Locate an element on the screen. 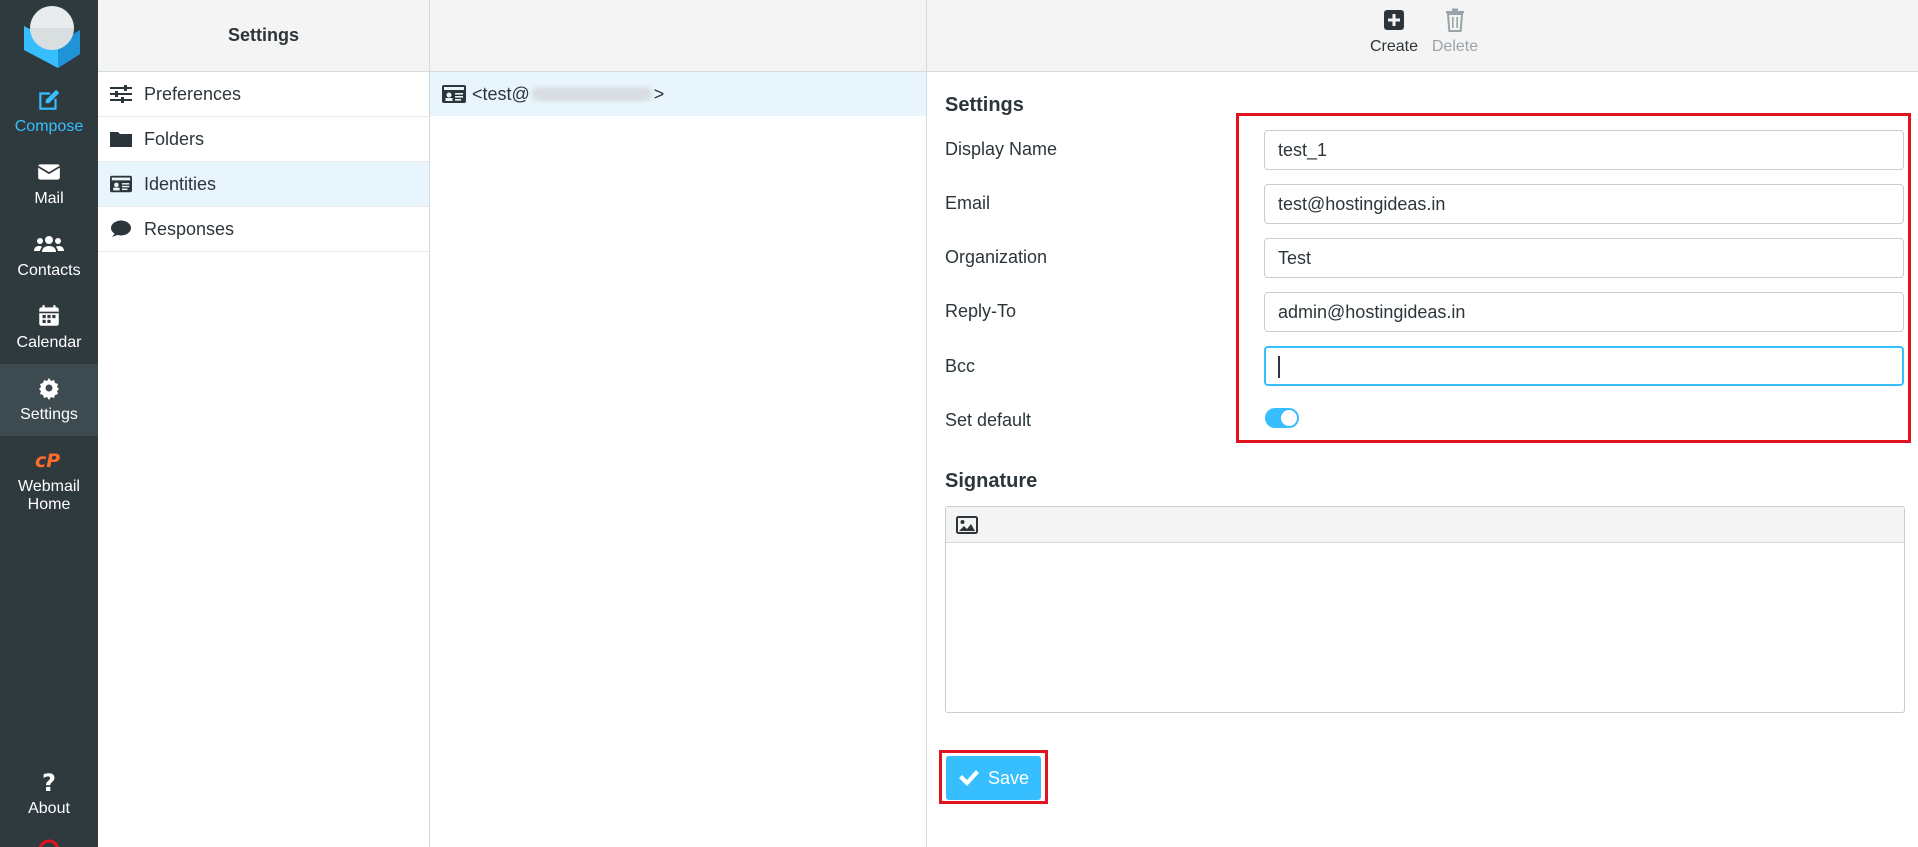 The height and width of the screenshot is (847, 1918). section-folders: Folders is located at coordinates (263, 139).